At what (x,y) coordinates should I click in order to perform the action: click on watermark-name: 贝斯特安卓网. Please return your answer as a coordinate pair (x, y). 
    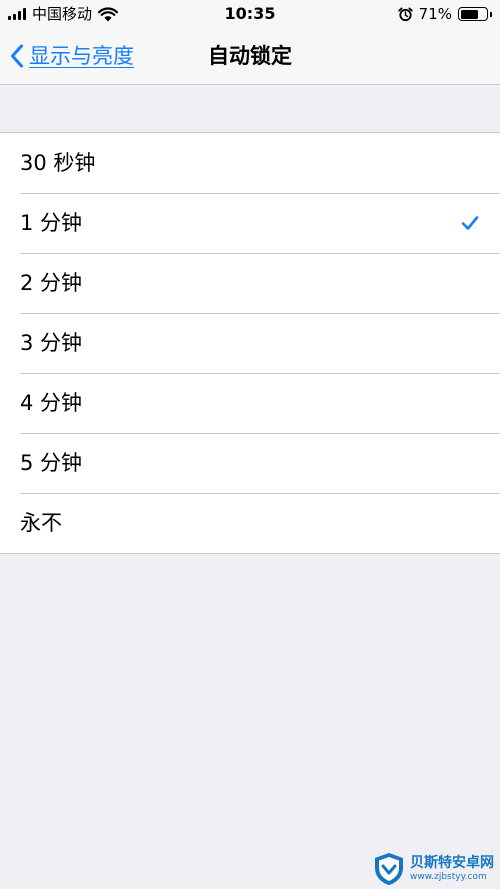
    Looking at the image, I should click on (452, 862).